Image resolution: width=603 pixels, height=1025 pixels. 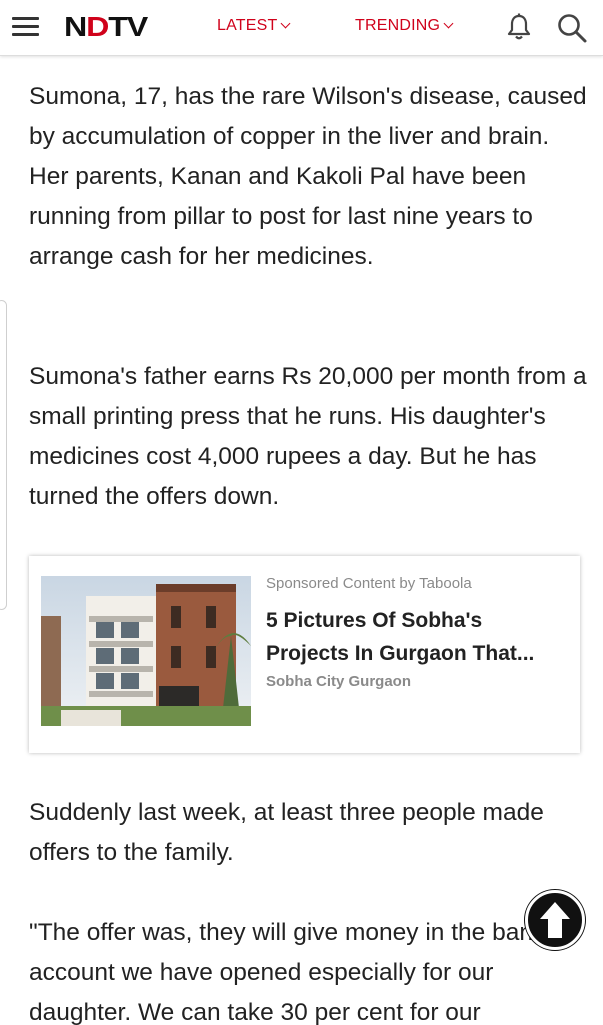 What do you see at coordinates (398, 25) in the screenshot?
I see `nav-trending-label: TRENDING` at bounding box center [398, 25].